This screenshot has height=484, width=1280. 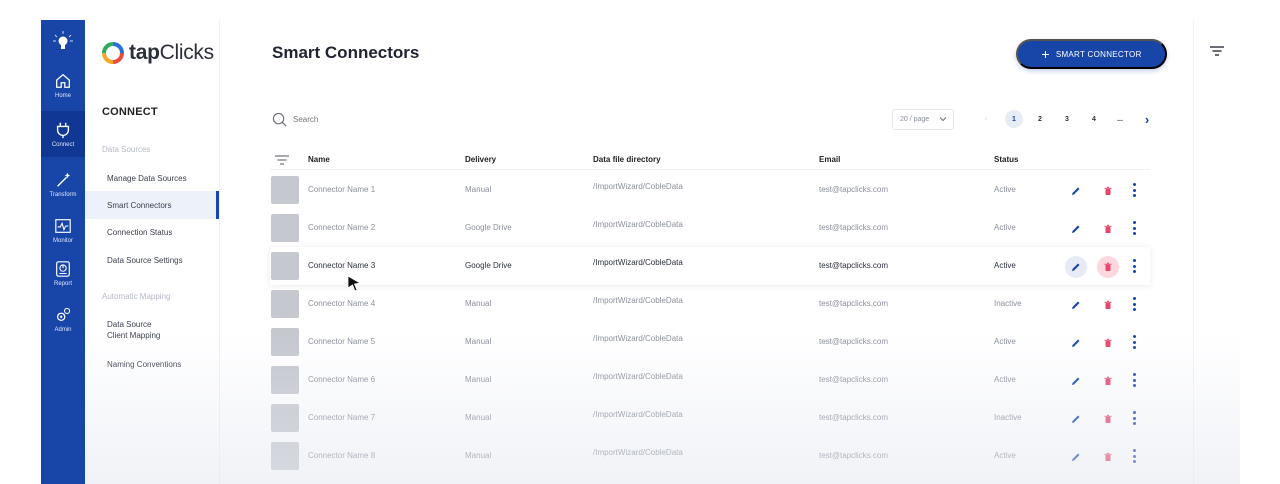 I want to click on sidebar-category-automatic-mapping: Automatic Mapping, so click(x=136, y=296).